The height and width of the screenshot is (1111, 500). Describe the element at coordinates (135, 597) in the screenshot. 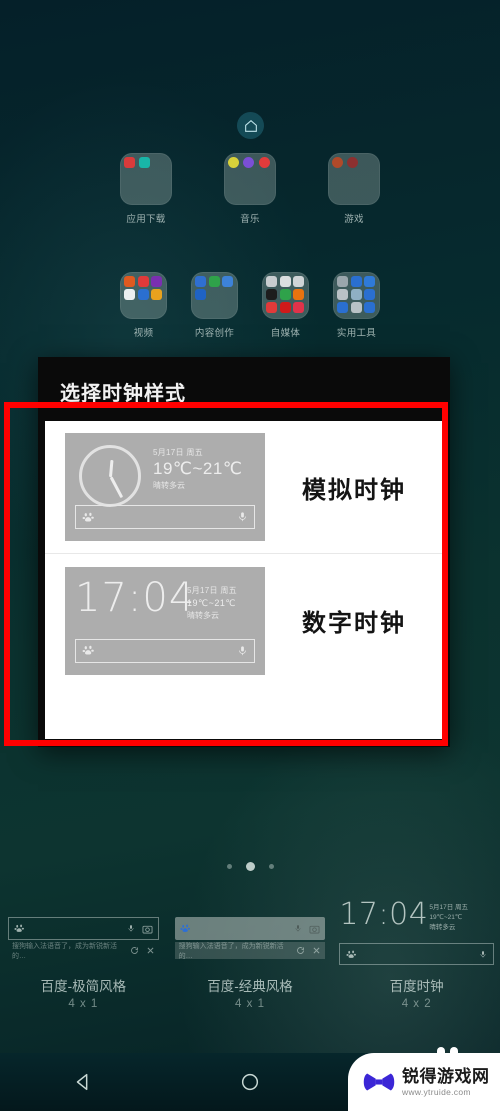

I see `digital-clock-time: 17:04` at that location.